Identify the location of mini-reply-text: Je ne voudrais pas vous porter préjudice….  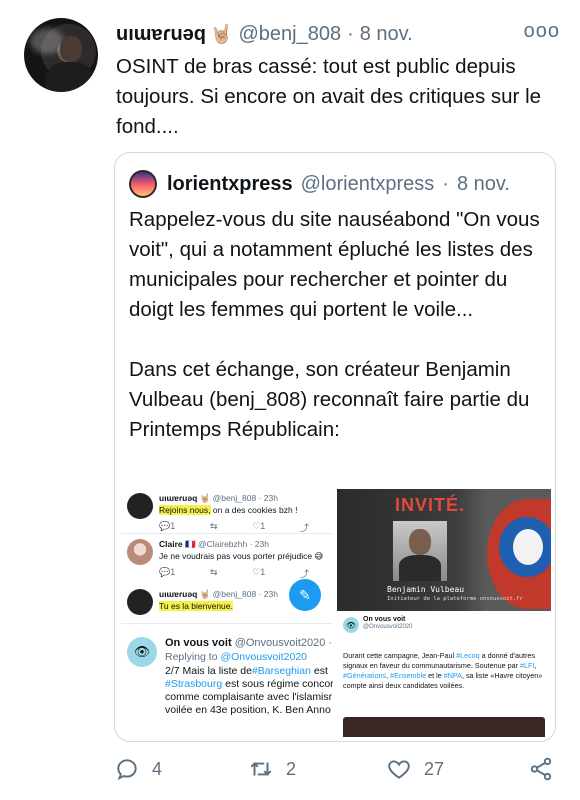
(241, 556).